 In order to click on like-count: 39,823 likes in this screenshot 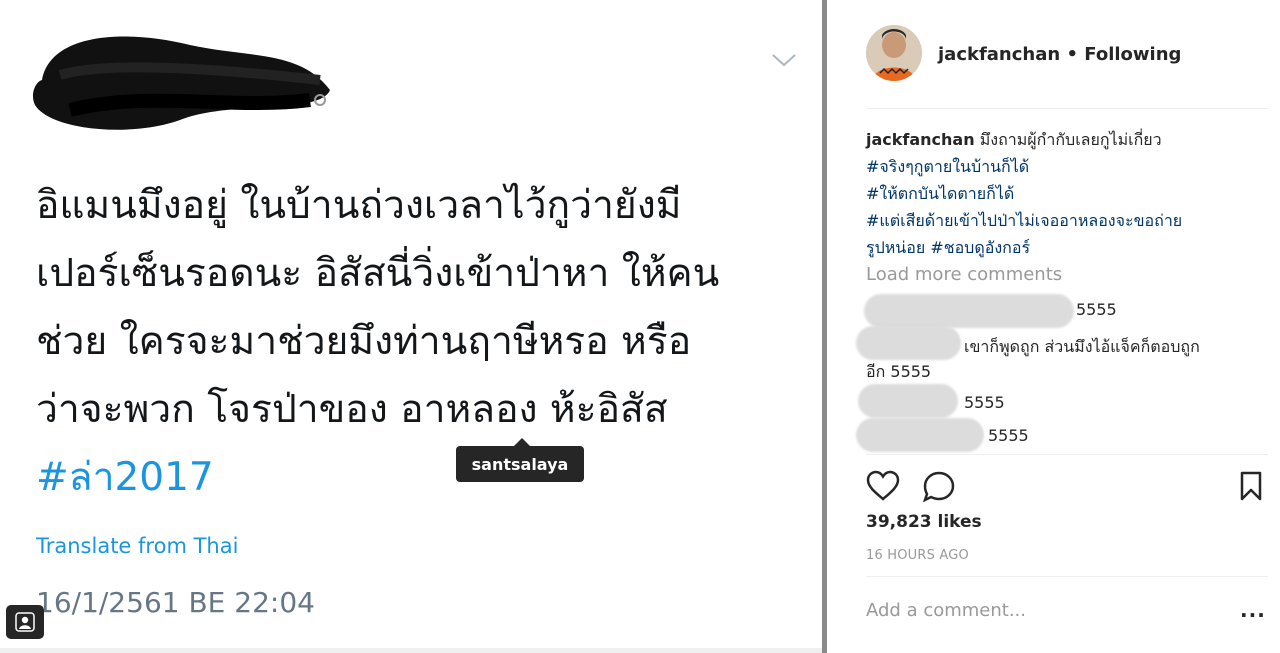, I will do `click(924, 522)`.